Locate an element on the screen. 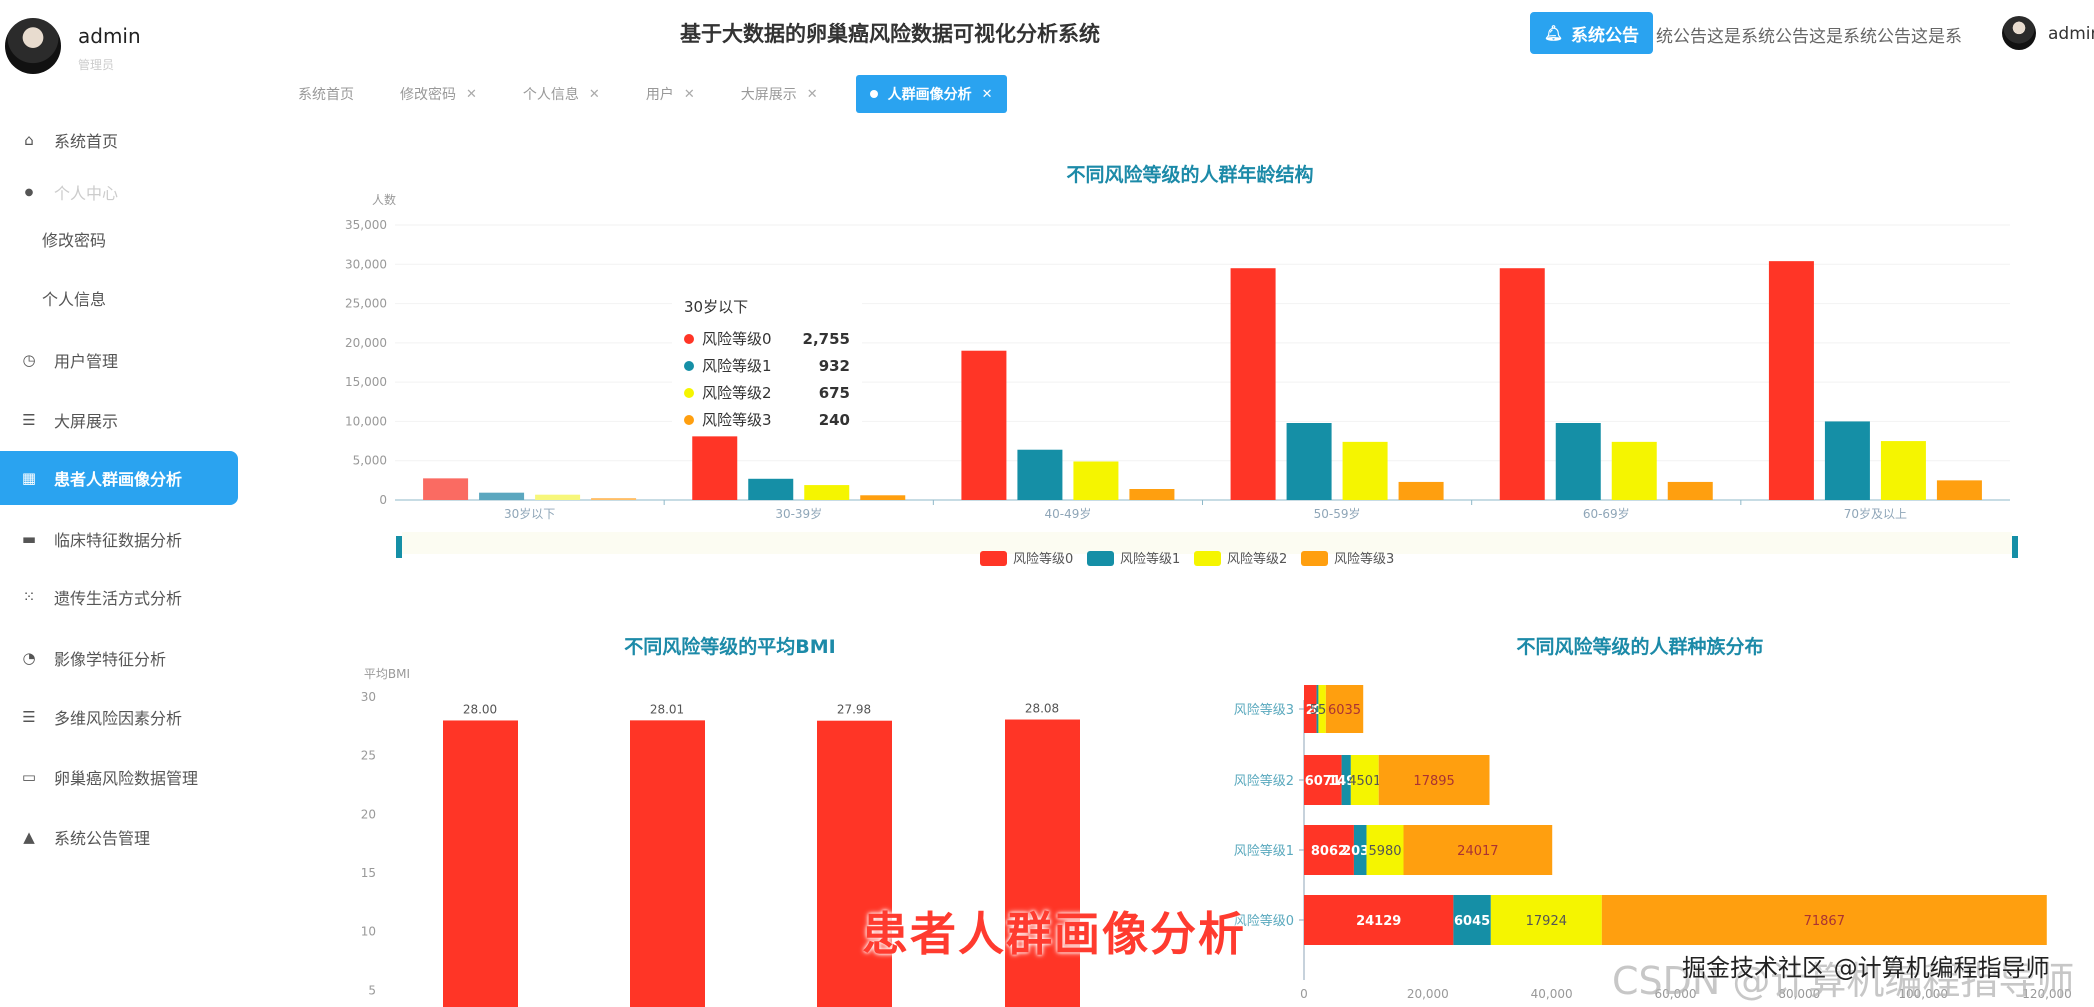 The height and width of the screenshot is (1007, 2094). datazoom-track is located at coordinates (1207, 543).